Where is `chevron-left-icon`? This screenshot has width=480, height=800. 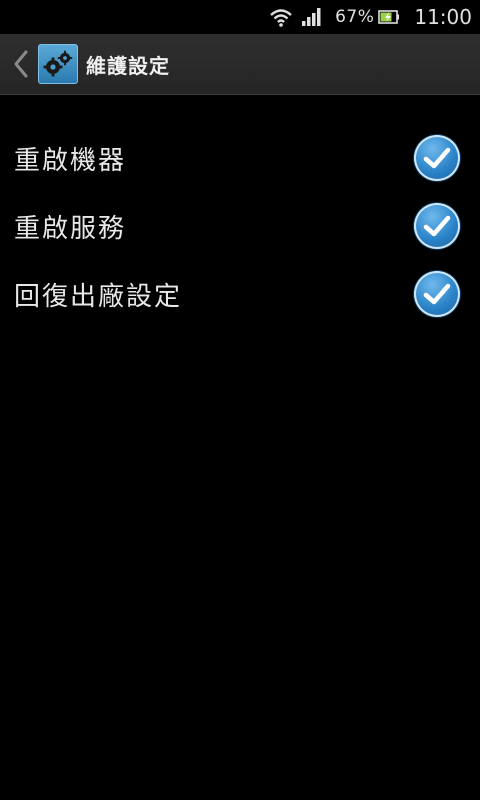 chevron-left-icon is located at coordinates (21, 64).